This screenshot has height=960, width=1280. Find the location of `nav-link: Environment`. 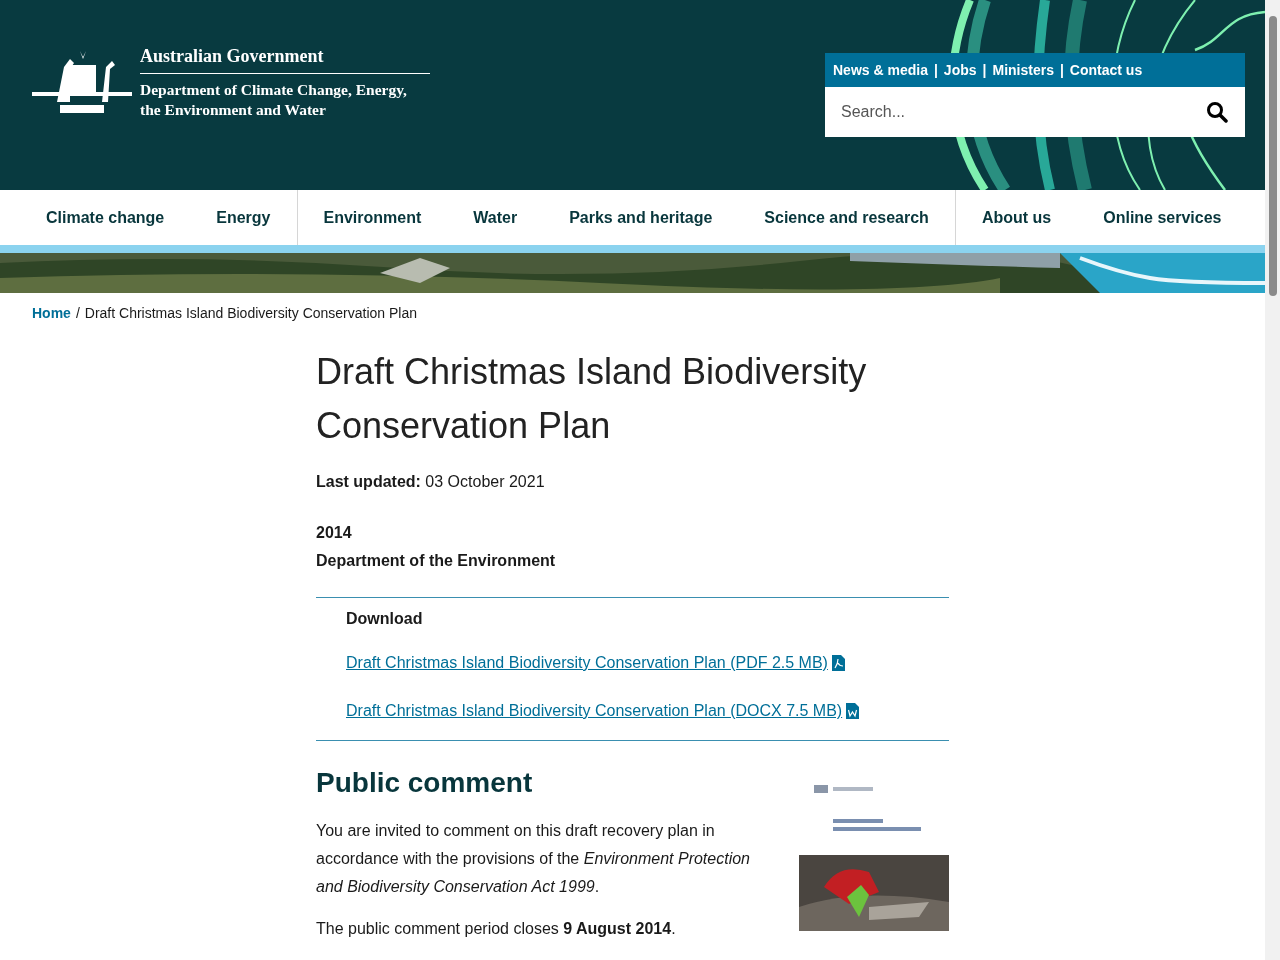

nav-link: Environment is located at coordinates (372, 217).